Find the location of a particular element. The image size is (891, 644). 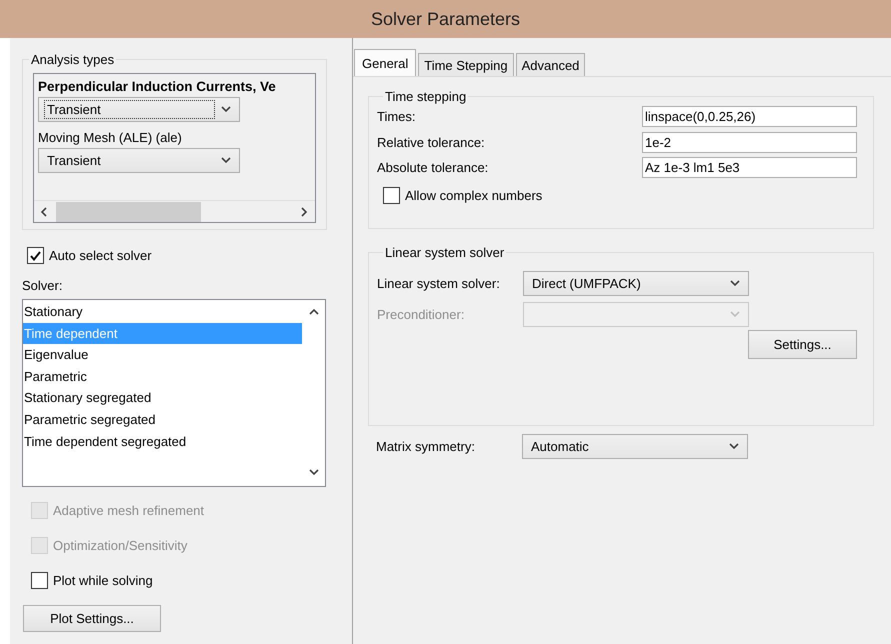

checkbox-label: Plot while solving is located at coordinates (103, 580).